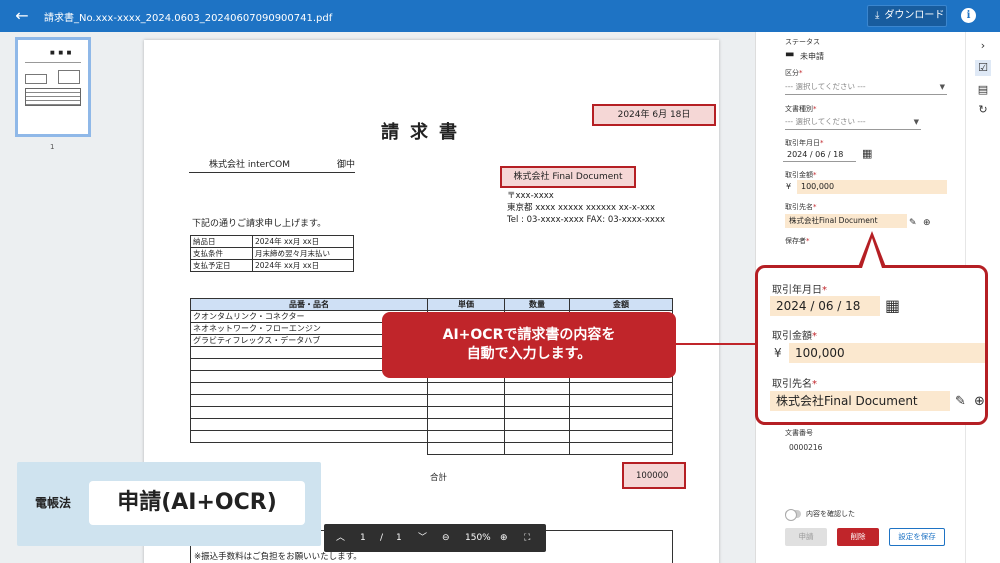  I want to click on checklist-icon: ☑, so click(983, 68).